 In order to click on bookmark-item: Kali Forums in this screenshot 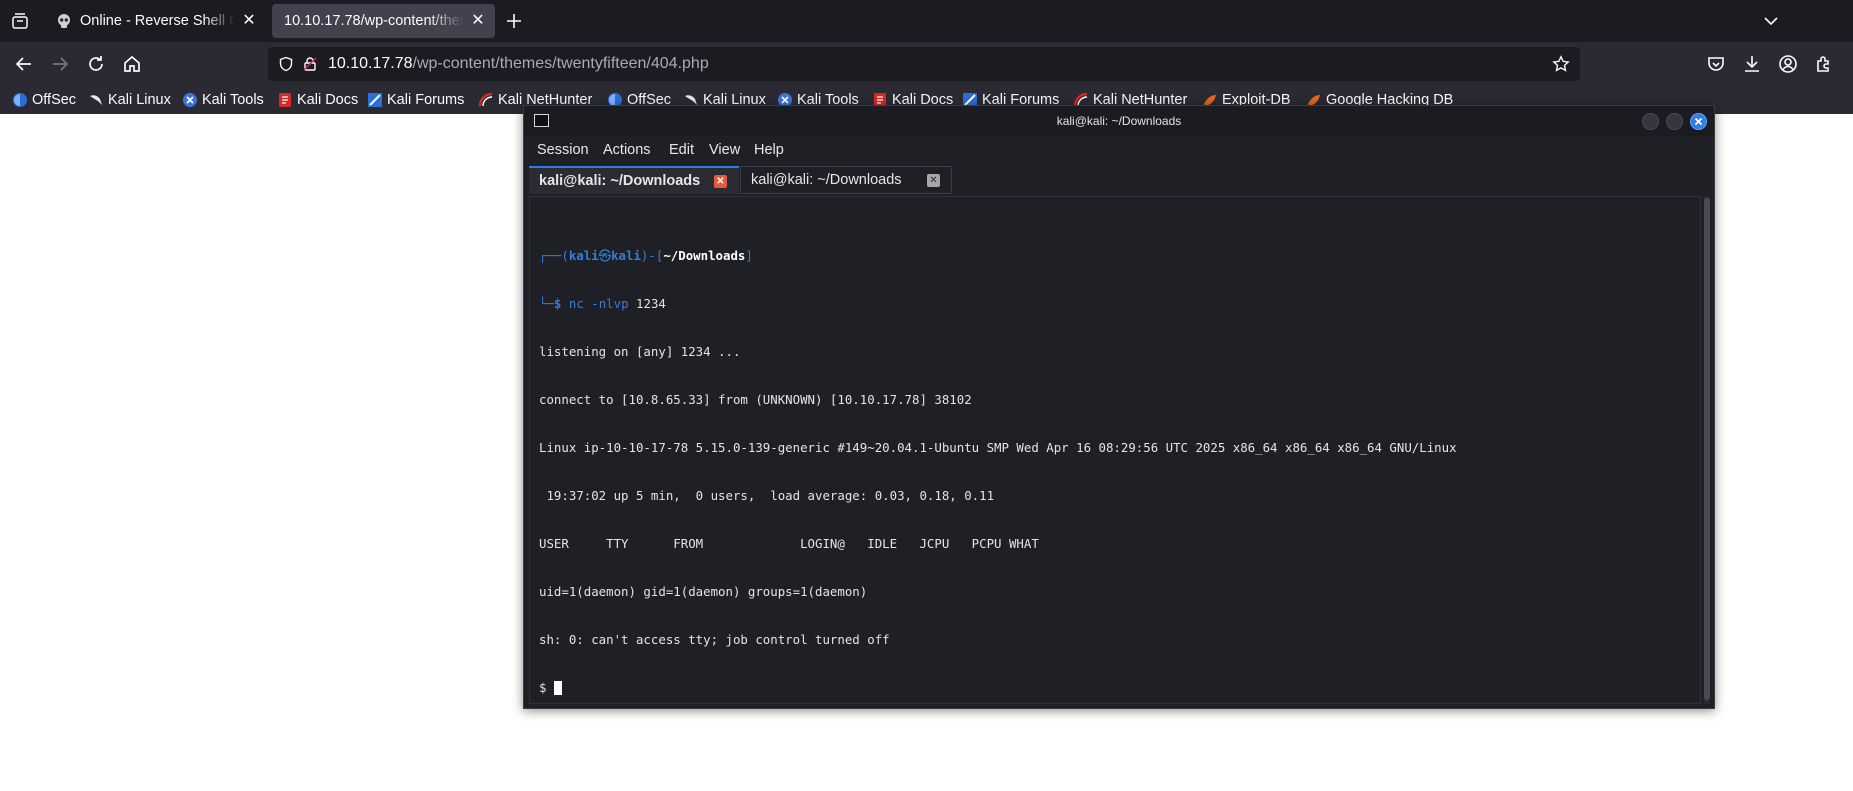, I will do `click(415, 100)`.